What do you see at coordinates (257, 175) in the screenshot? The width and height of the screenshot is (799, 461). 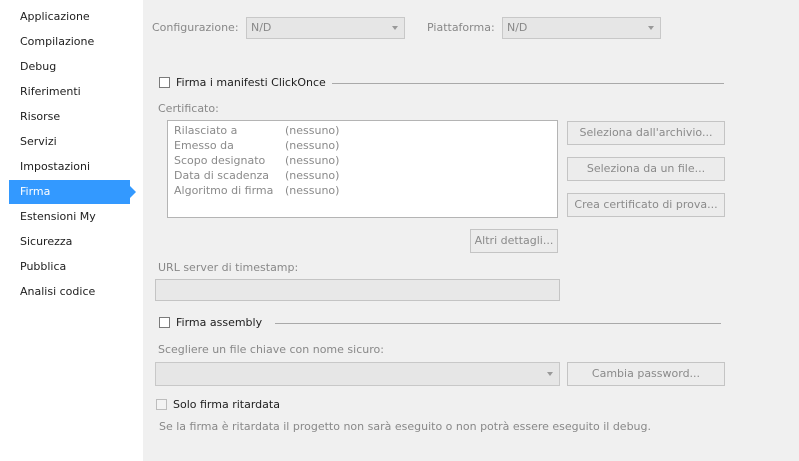 I see `certificate-row: Data di scadenza (nessuno)` at bounding box center [257, 175].